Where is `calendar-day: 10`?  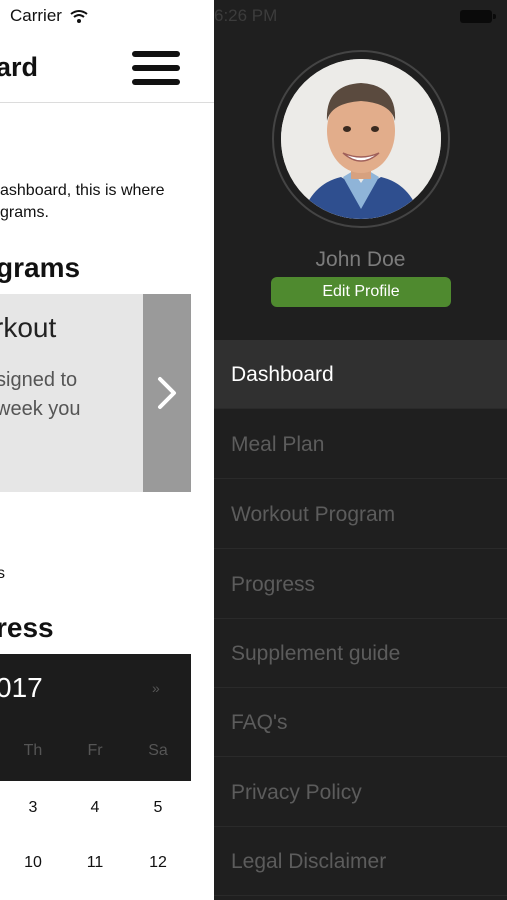
calendar-day: 10 is located at coordinates (33, 863).